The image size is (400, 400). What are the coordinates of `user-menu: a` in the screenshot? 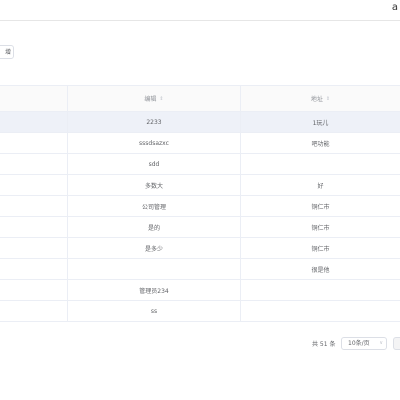 It's located at (395, 7).